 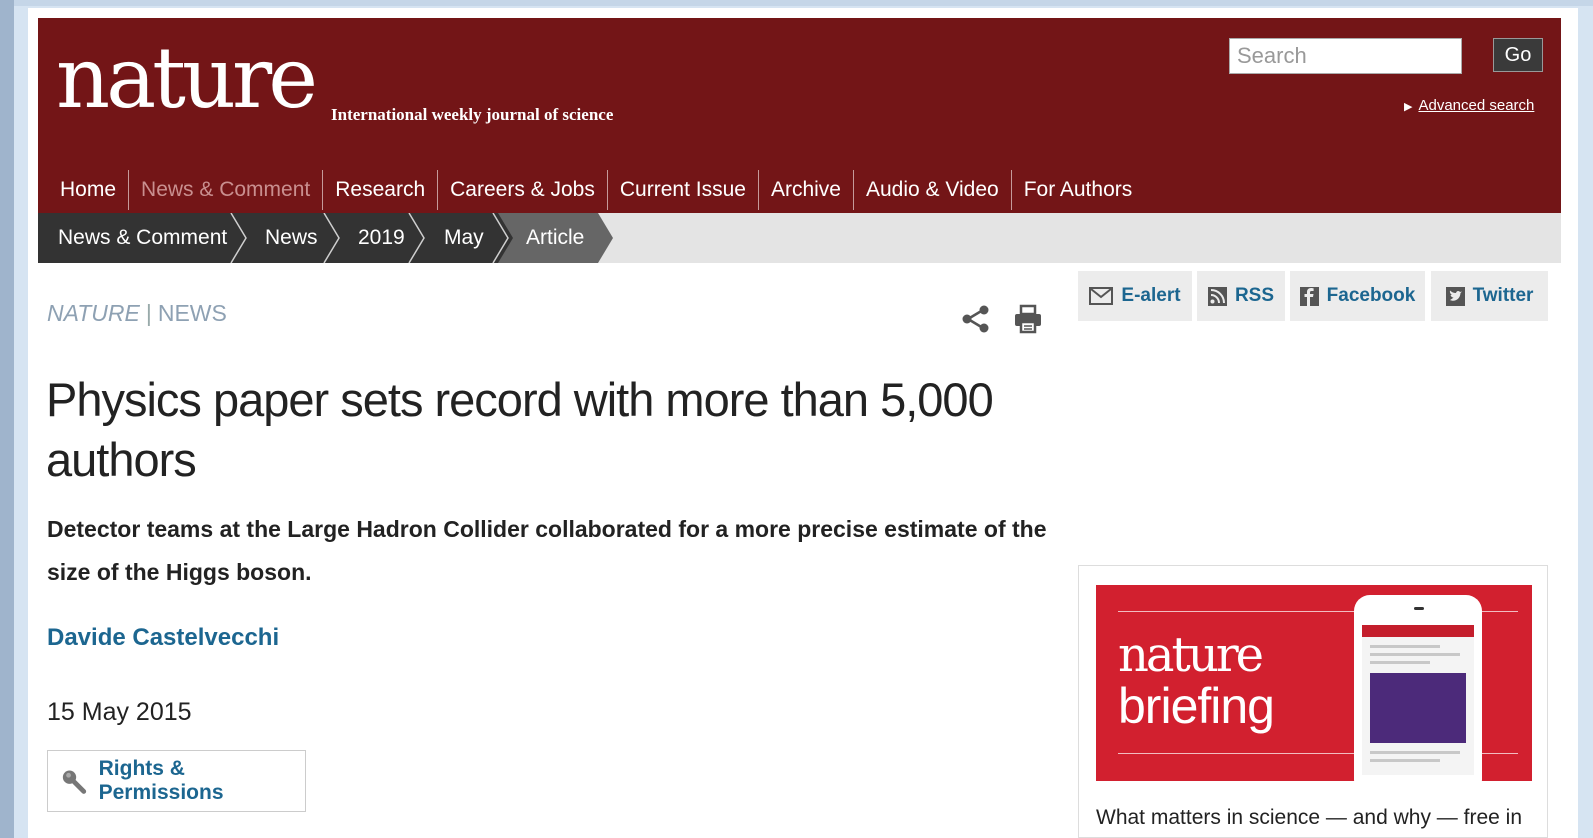 I want to click on site-tagline: International weekly journal of science, so click(x=472, y=114).